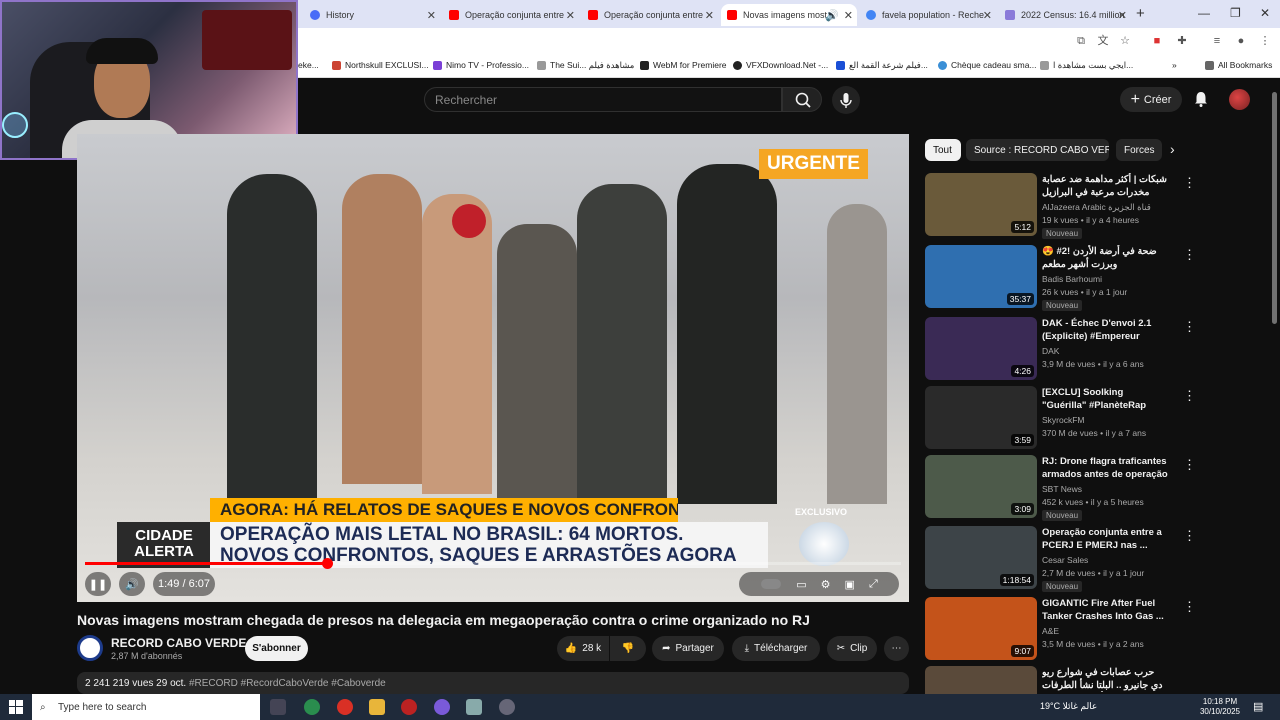  What do you see at coordinates (493, 563) in the screenshot?
I see `progress-bar` at bounding box center [493, 563].